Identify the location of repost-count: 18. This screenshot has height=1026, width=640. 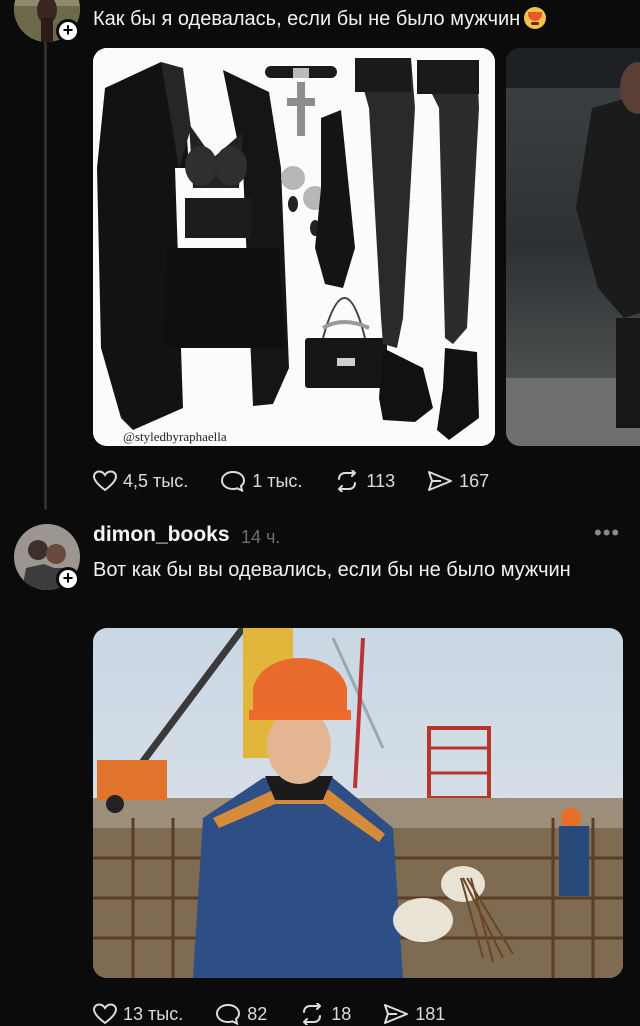
(341, 1013).